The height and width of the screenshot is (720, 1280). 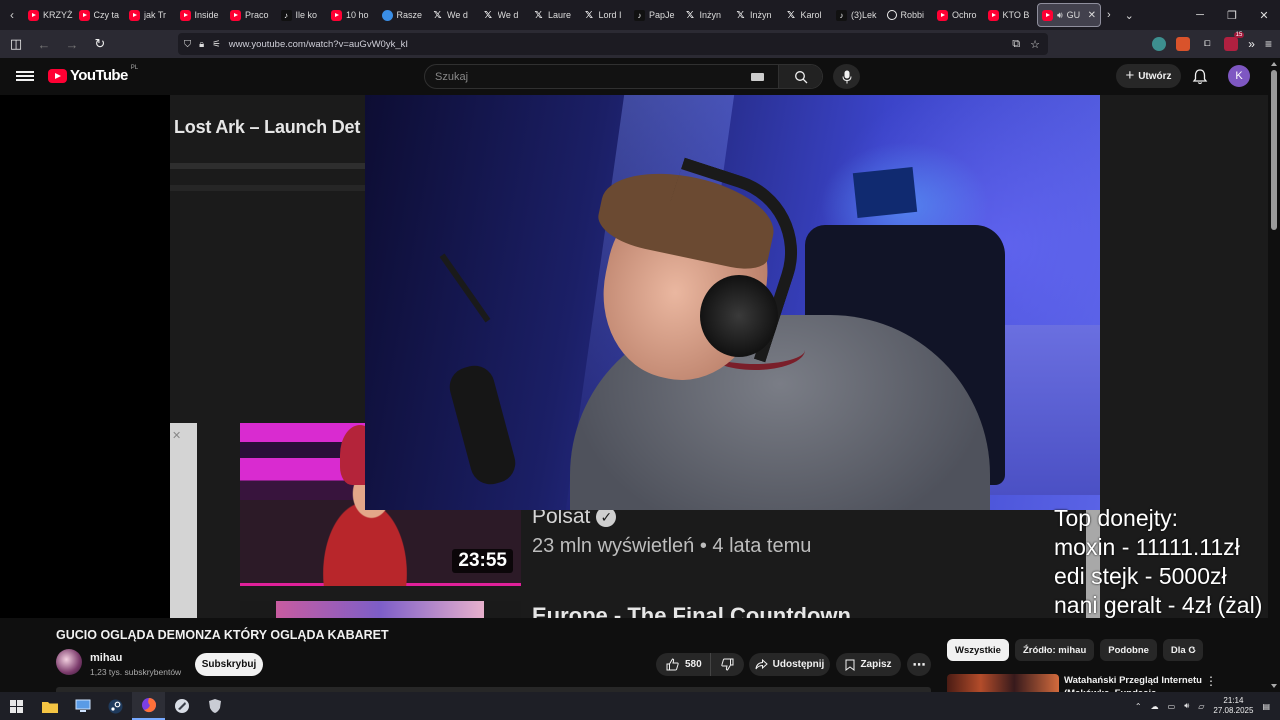 I want to click on steam-button, so click(x=115, y=706).